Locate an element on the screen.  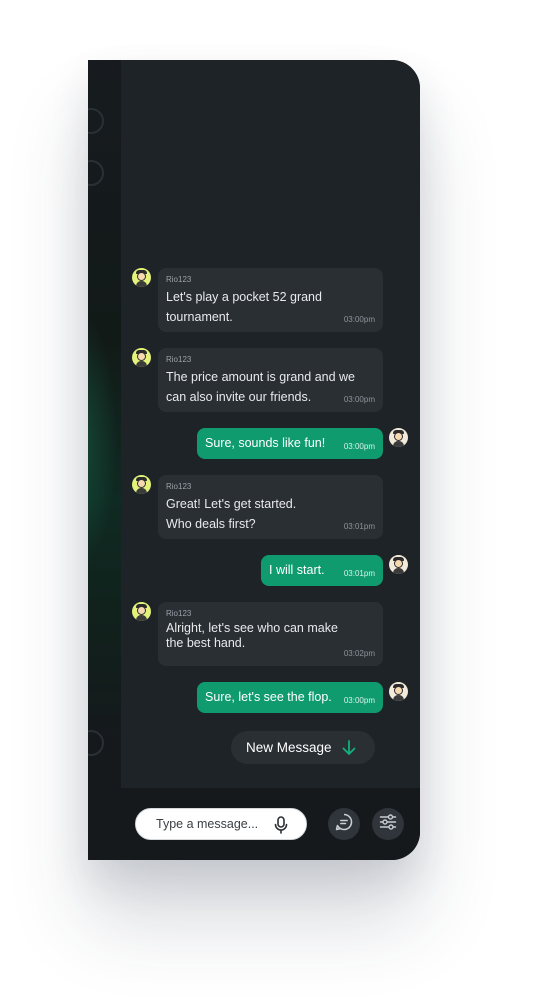
sliders-icon is located at coordinates (388, 824).